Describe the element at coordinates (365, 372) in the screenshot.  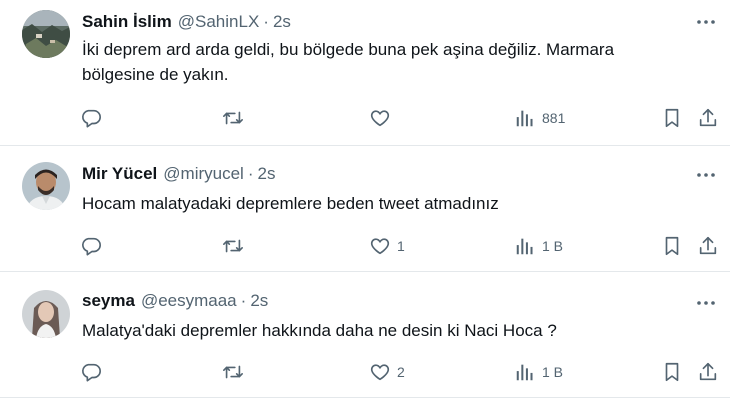
I see `action-bar: 2 1 B` at that location.